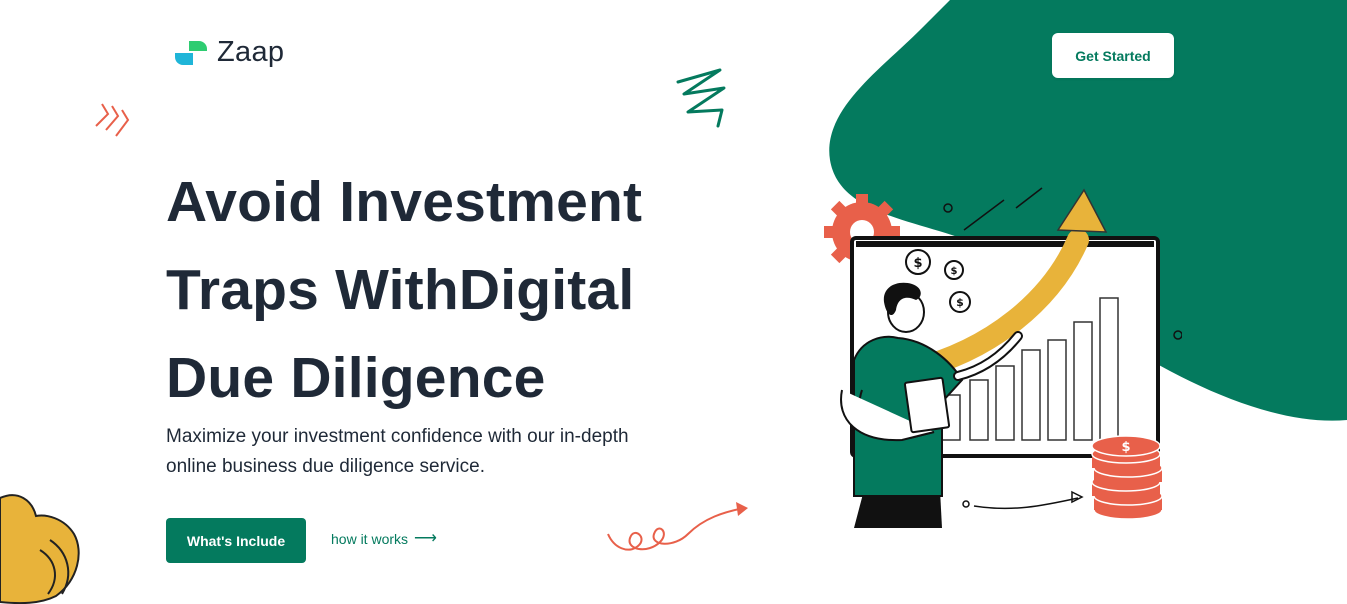 This screenshot has width=1347, height=604. What do you see at coordinates (1113, 55) in the screenshot?
I see `get-started-button: Get Started` at bounding box center [1113, 55].